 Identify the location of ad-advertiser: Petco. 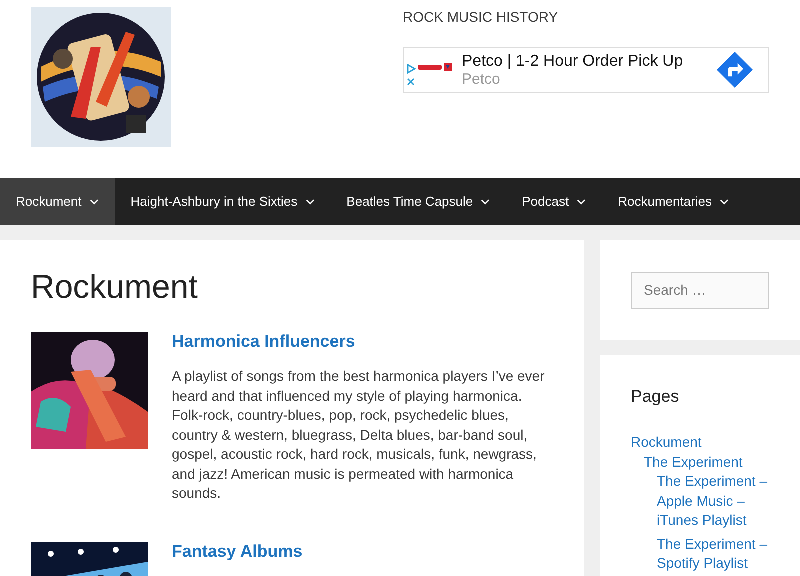
(482, 79).